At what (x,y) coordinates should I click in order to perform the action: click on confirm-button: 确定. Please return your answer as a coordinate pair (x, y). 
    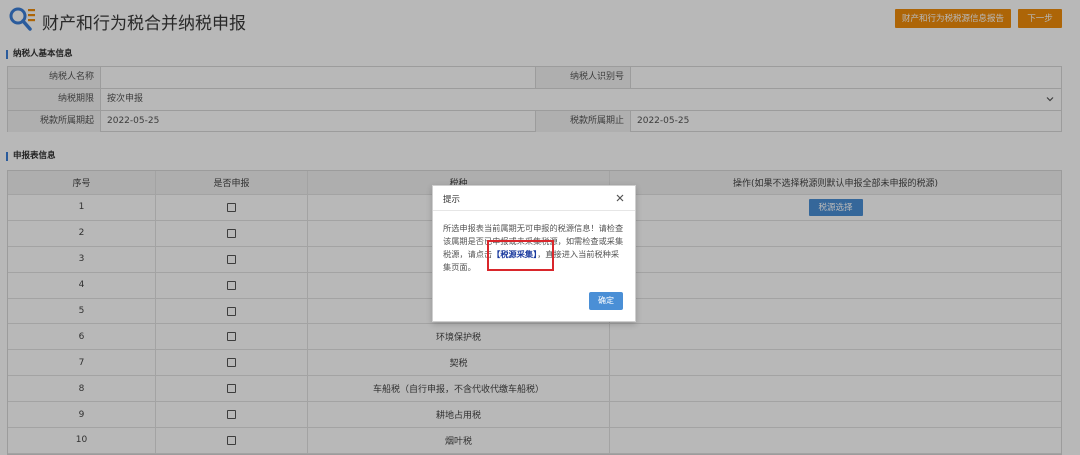
    Looking at the image, I should click on (606, 301).